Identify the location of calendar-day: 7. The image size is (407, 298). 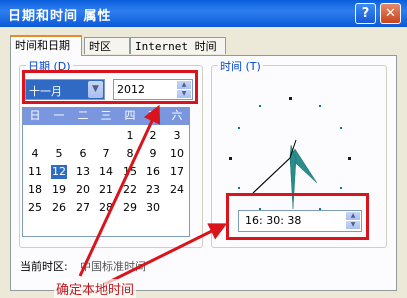
(106, 154).